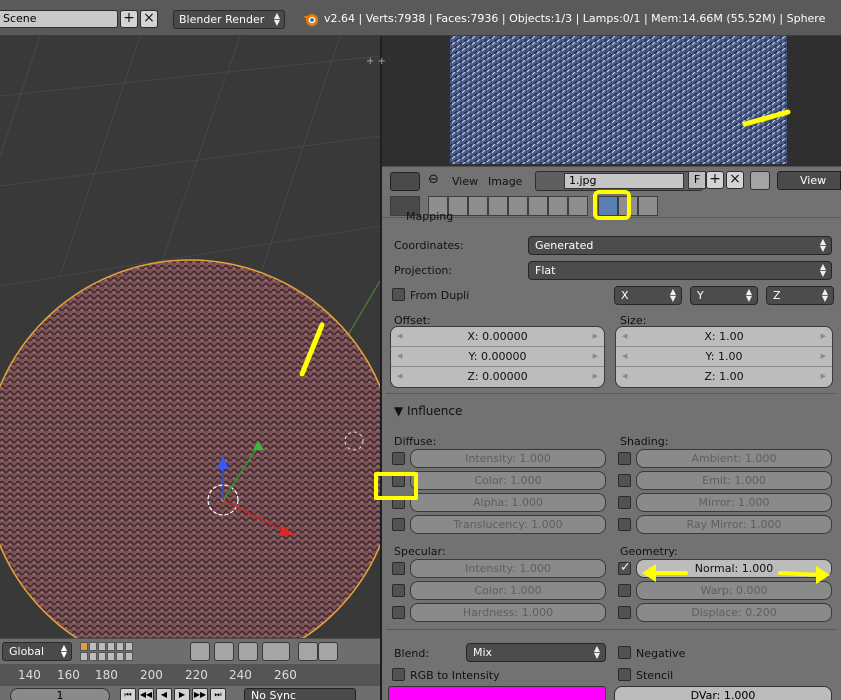 The height and width of the screenshot is (700, 841). I want to click on fake-user-button: F, so click(697, 180).